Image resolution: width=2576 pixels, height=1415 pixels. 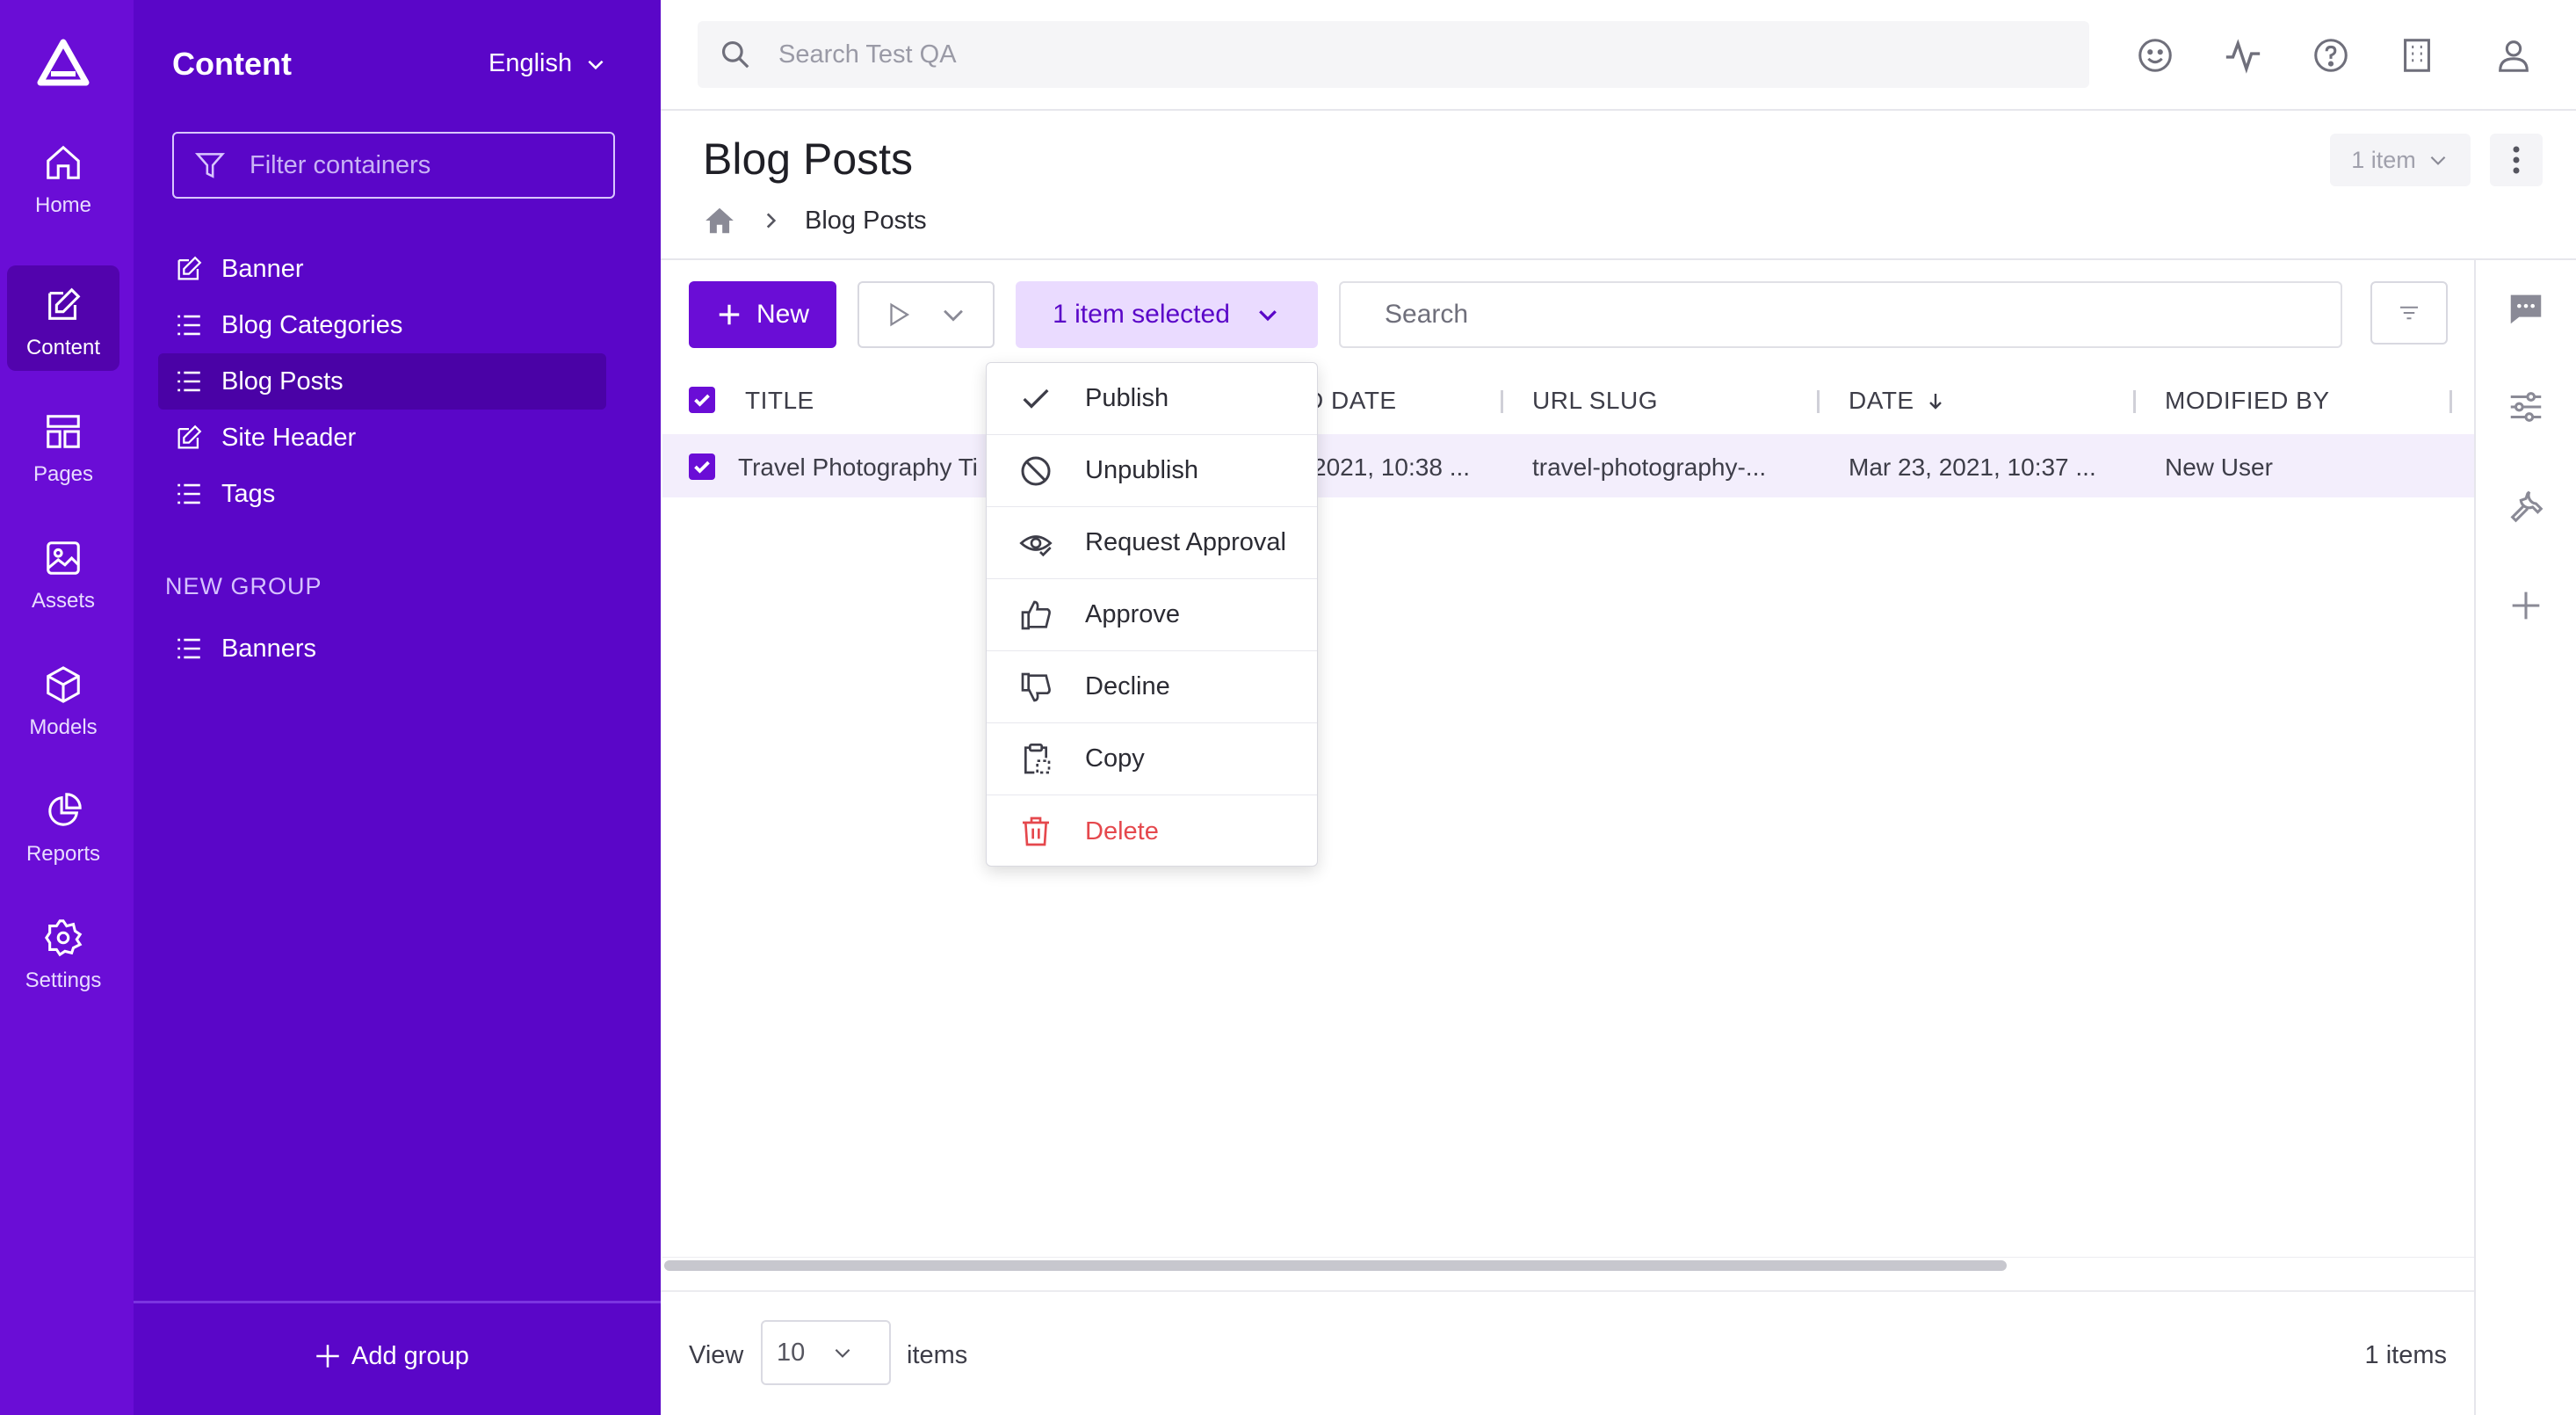 I want to click on selection-label: 1 item selected, so click(x=1141, y=315).